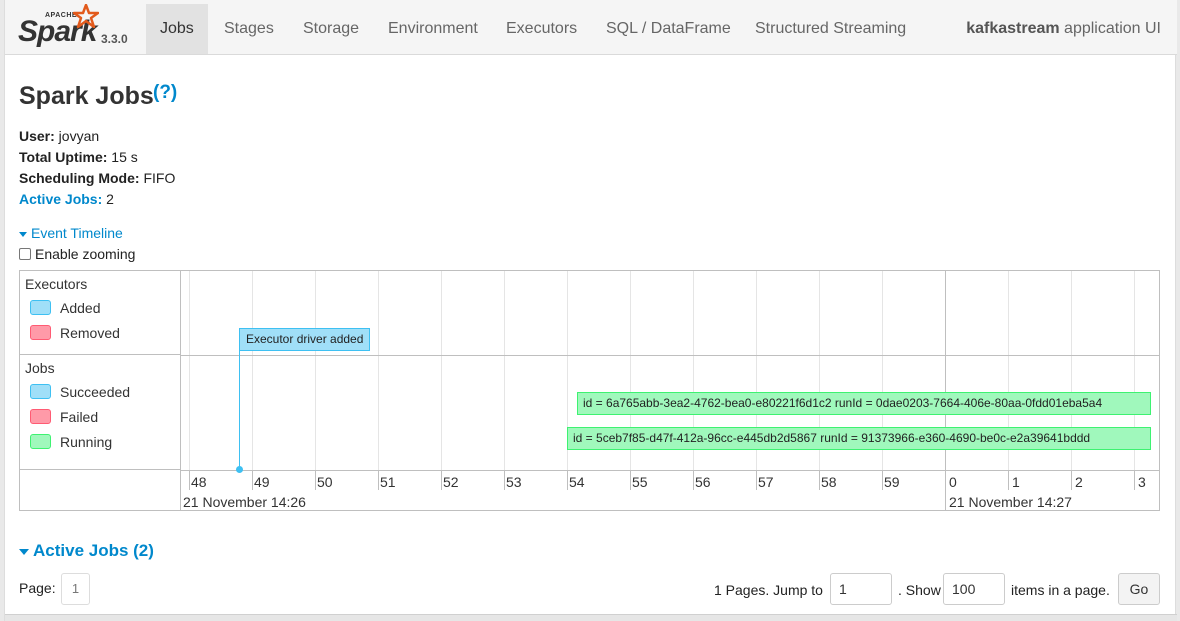 This screenshot has width=1180, height=621. Describe the element at coordinates (830, 29) in the screenshot. I see `tab-structured-streaming: Structured Streaming` at that location.